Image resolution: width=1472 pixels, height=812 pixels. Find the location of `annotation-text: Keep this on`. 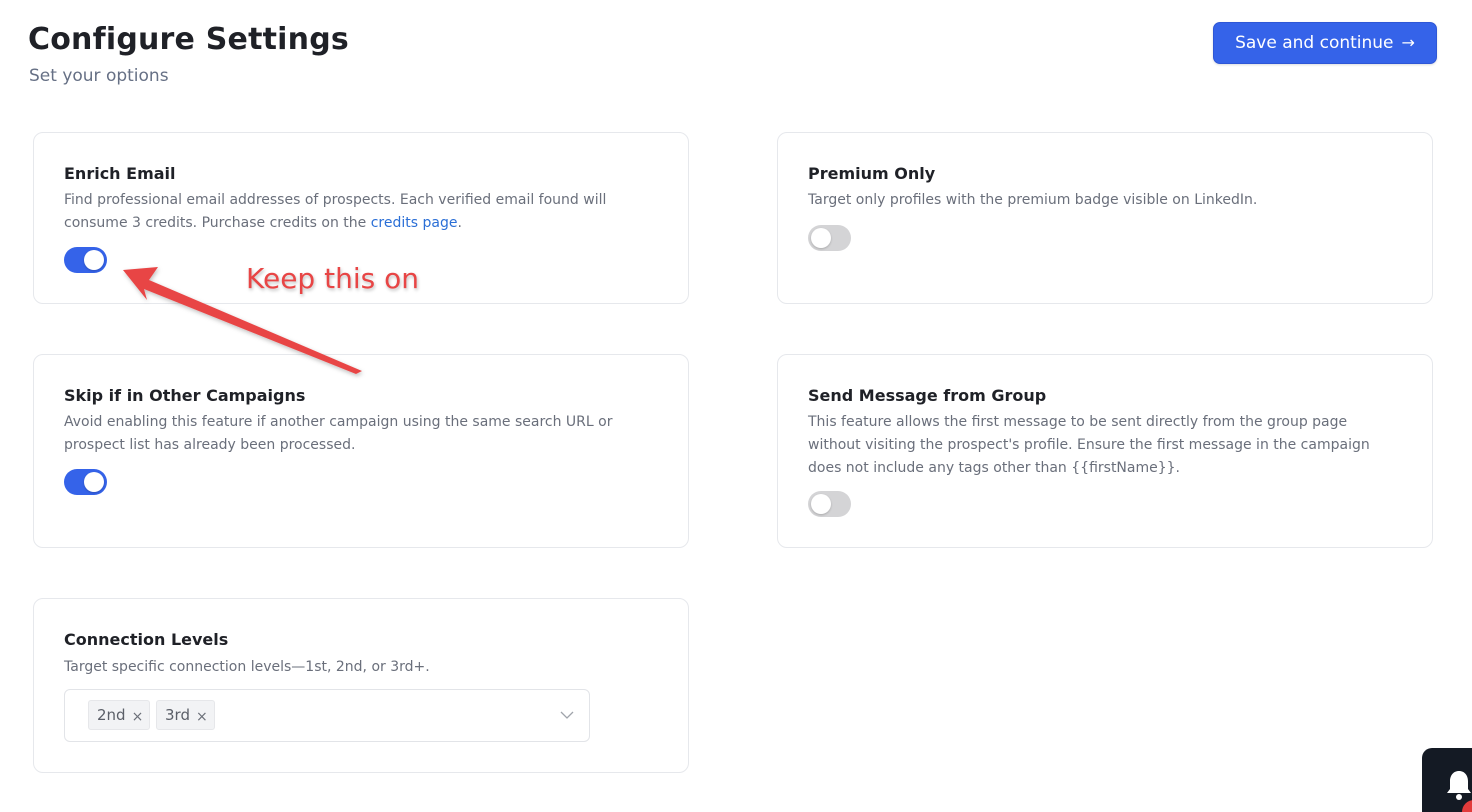

annotation-text: Keep this on is located at coordinates (332, 278).